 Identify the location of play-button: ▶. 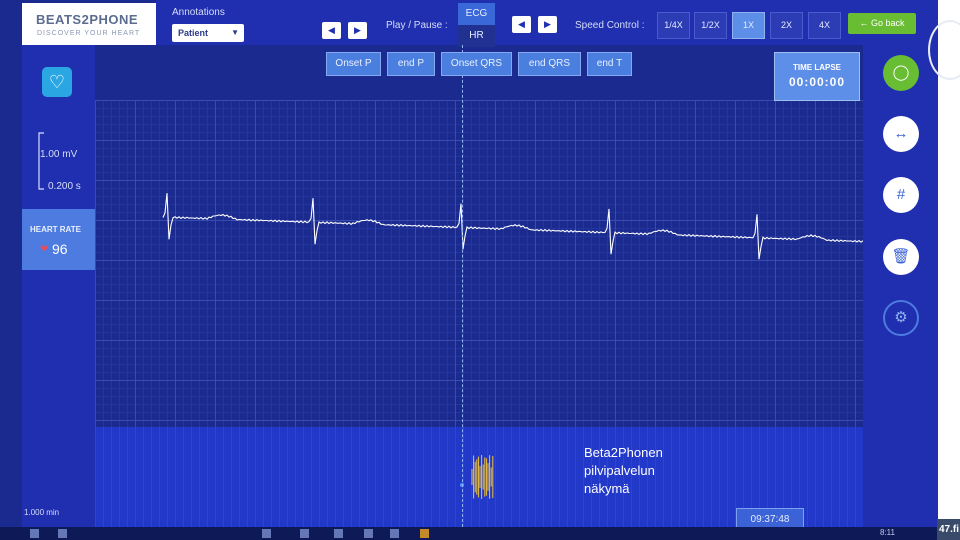
(547, 24).